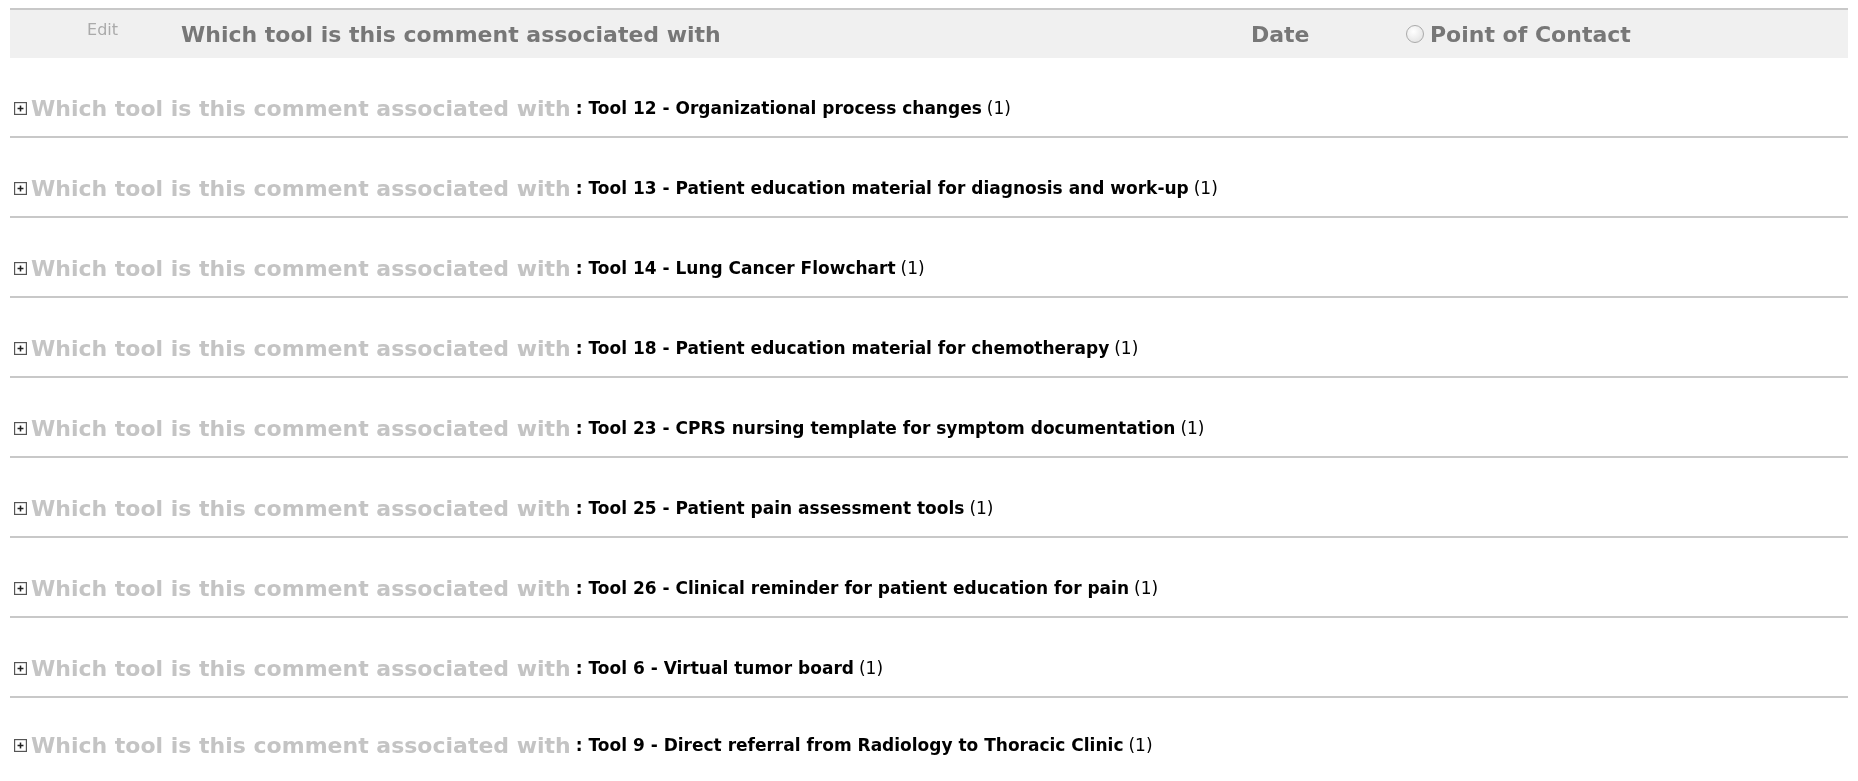 This screenshot has width=1858, height=781. I want to click on group-value: : Tool 25 - Patient pain assessment tools, so click(770, 508).